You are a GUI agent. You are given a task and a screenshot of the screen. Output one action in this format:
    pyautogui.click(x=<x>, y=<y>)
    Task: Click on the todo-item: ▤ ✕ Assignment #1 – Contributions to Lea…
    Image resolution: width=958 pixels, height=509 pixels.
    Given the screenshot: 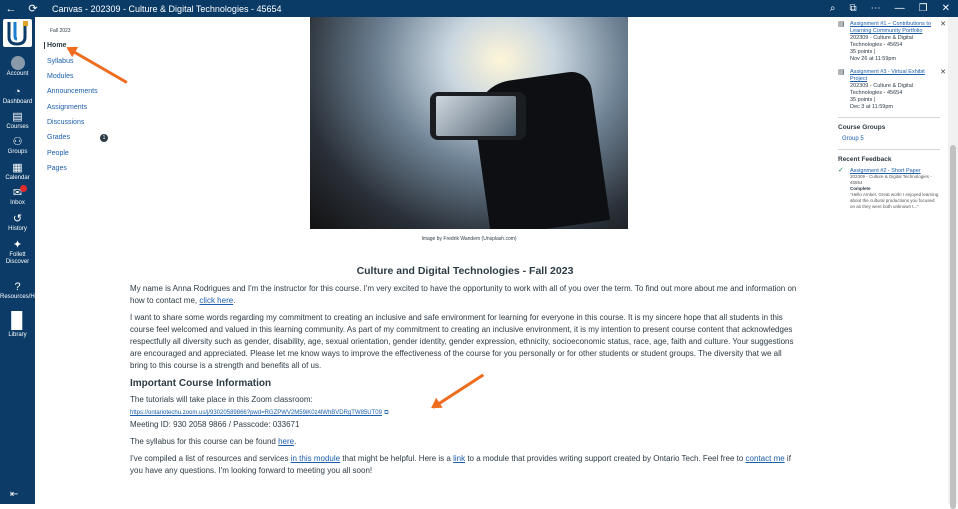 What is the action you would take?
    pyautogui.click(x=892, y=41)
    